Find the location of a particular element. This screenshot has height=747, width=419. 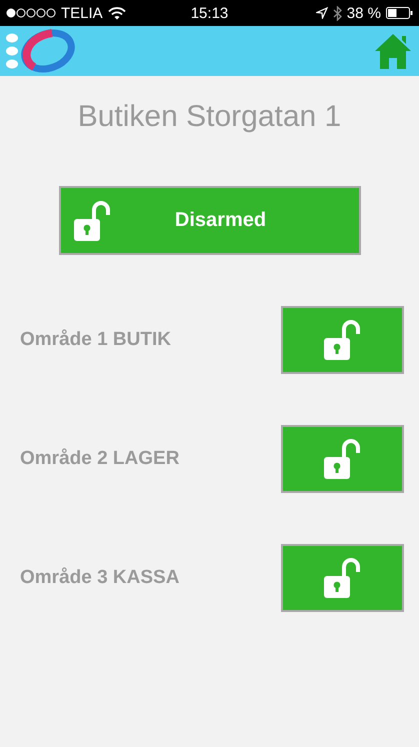

clock-time: 15:13 is located at coordinates (209, 13).